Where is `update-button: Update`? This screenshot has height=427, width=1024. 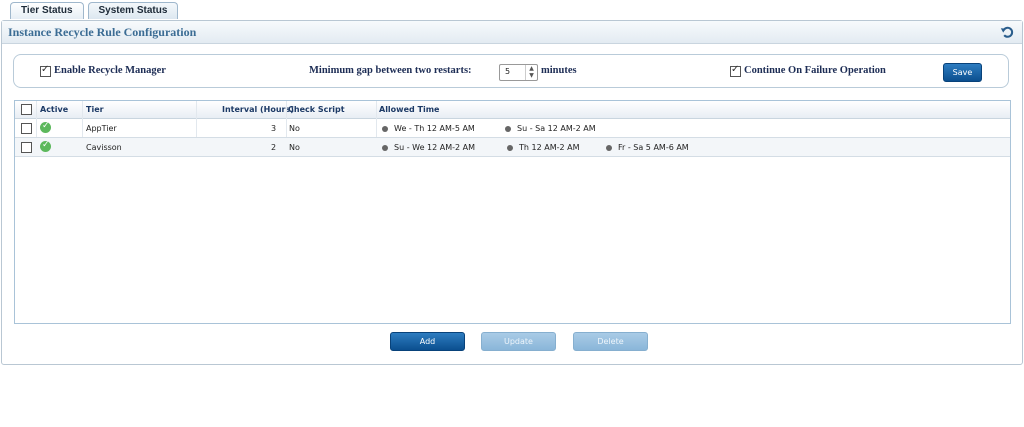 update-button: Update is located at coordinates (518, 341).